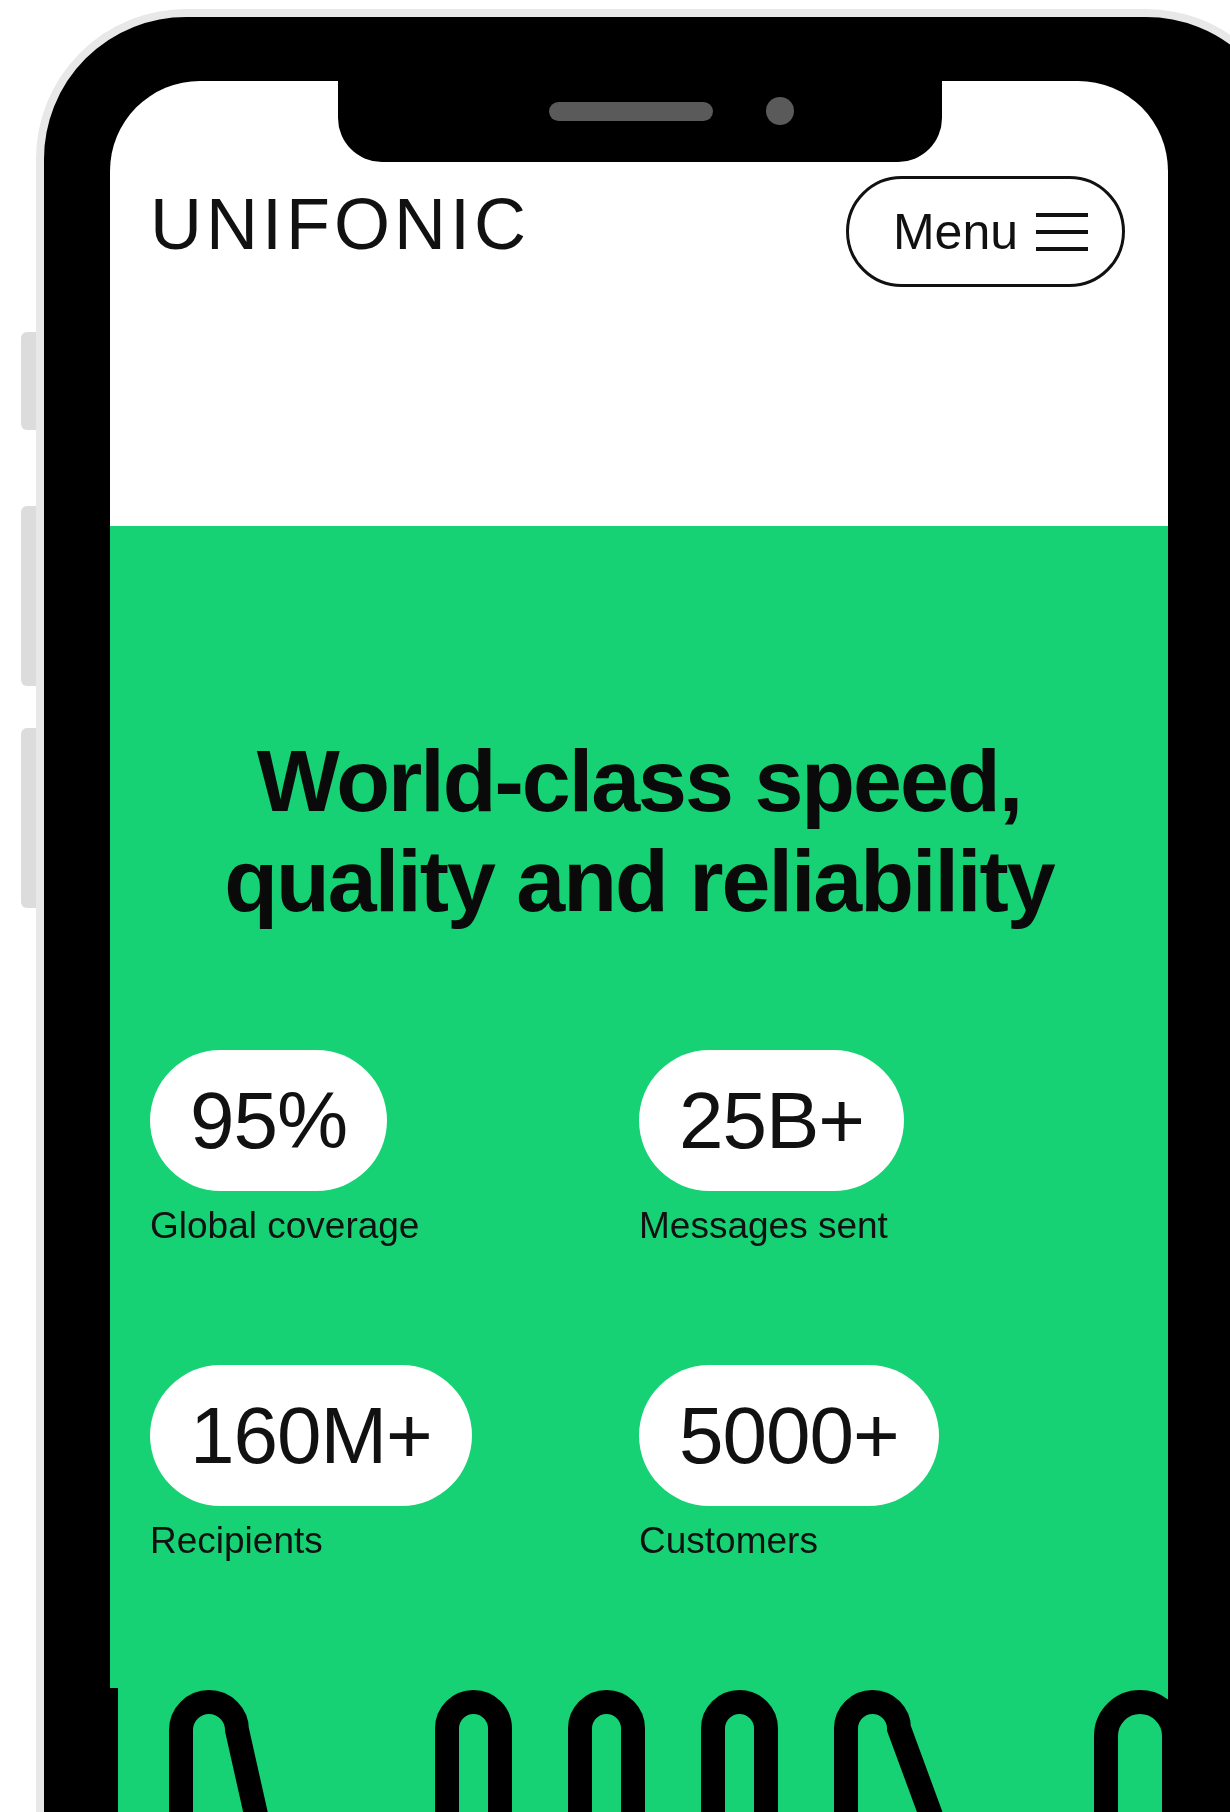 The height and width of the screenshot is (1812, 1230). Describe the element at coordinates (311, 1435) in the screenshot. I see `stat-value: 160M+` at that location.